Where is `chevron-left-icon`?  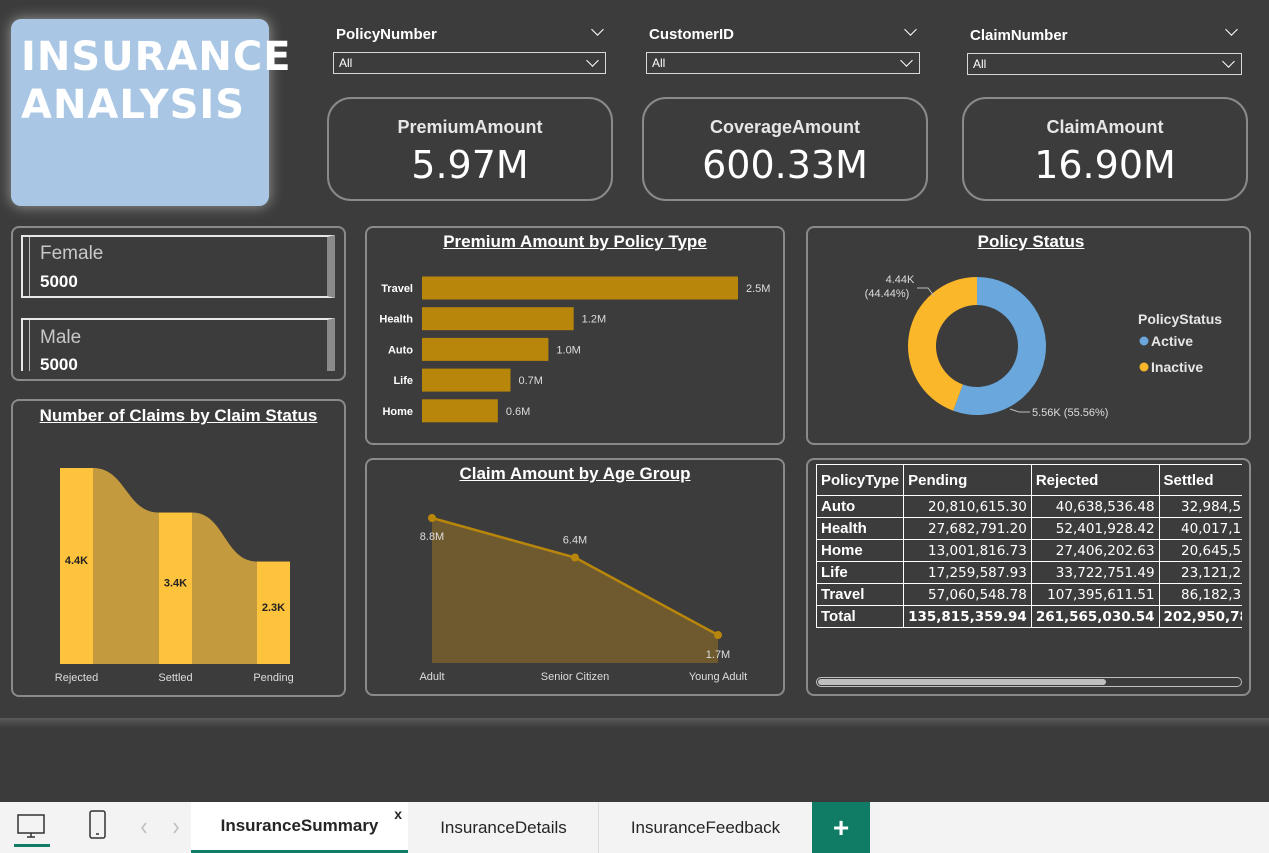 chevron-left-icon is located at coordinates (144, 828).